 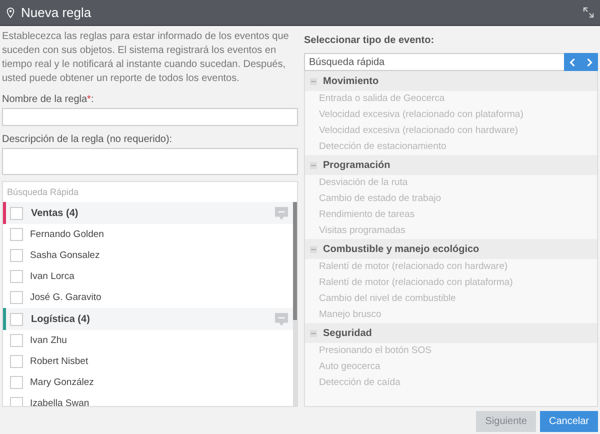 What do you see at coordinates (148, 213) in the screenshot?
I see `group-row: Ventas (4)` at bounding box center [148, 213].